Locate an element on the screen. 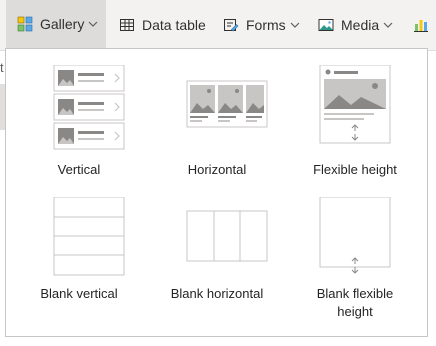  gallery-option-vertical: Vertical is located at coordinates (79, 122).